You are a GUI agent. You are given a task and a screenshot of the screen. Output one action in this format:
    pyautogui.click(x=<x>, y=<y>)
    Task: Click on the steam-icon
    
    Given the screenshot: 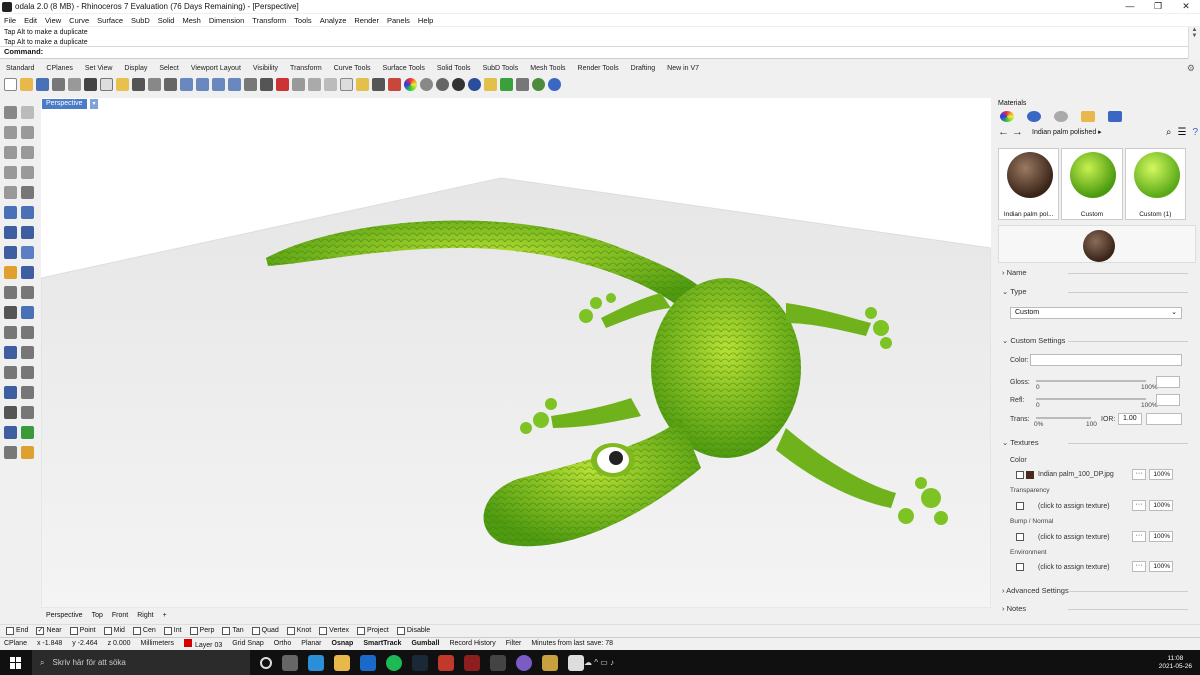 What is the action you would take?
    pyautogui.click(x=420, y=662)
    